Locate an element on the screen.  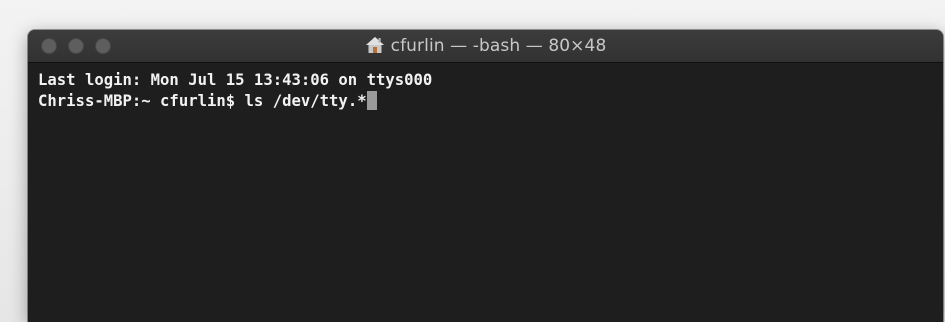
window-title-text: cfurlin — -bash — 80×48 is located at coordinates (498, 46).